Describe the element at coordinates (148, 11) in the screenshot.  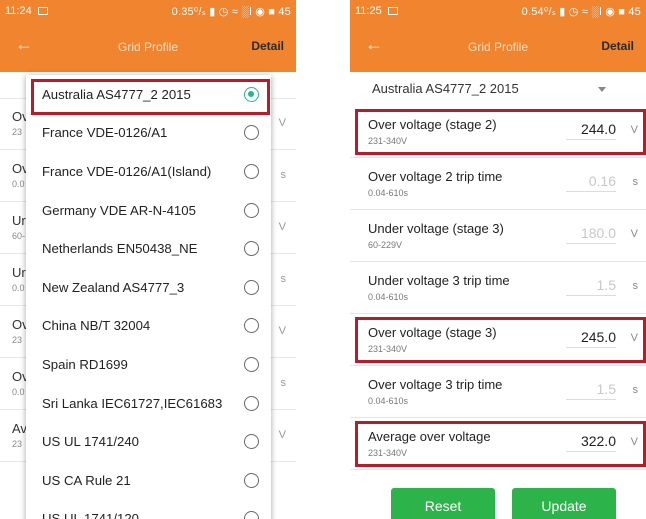
I see `status-bar: 11:24 0.35⁰/ₛ ▮ ◷ ≈ ░l ◉ ■ 45` at that location.